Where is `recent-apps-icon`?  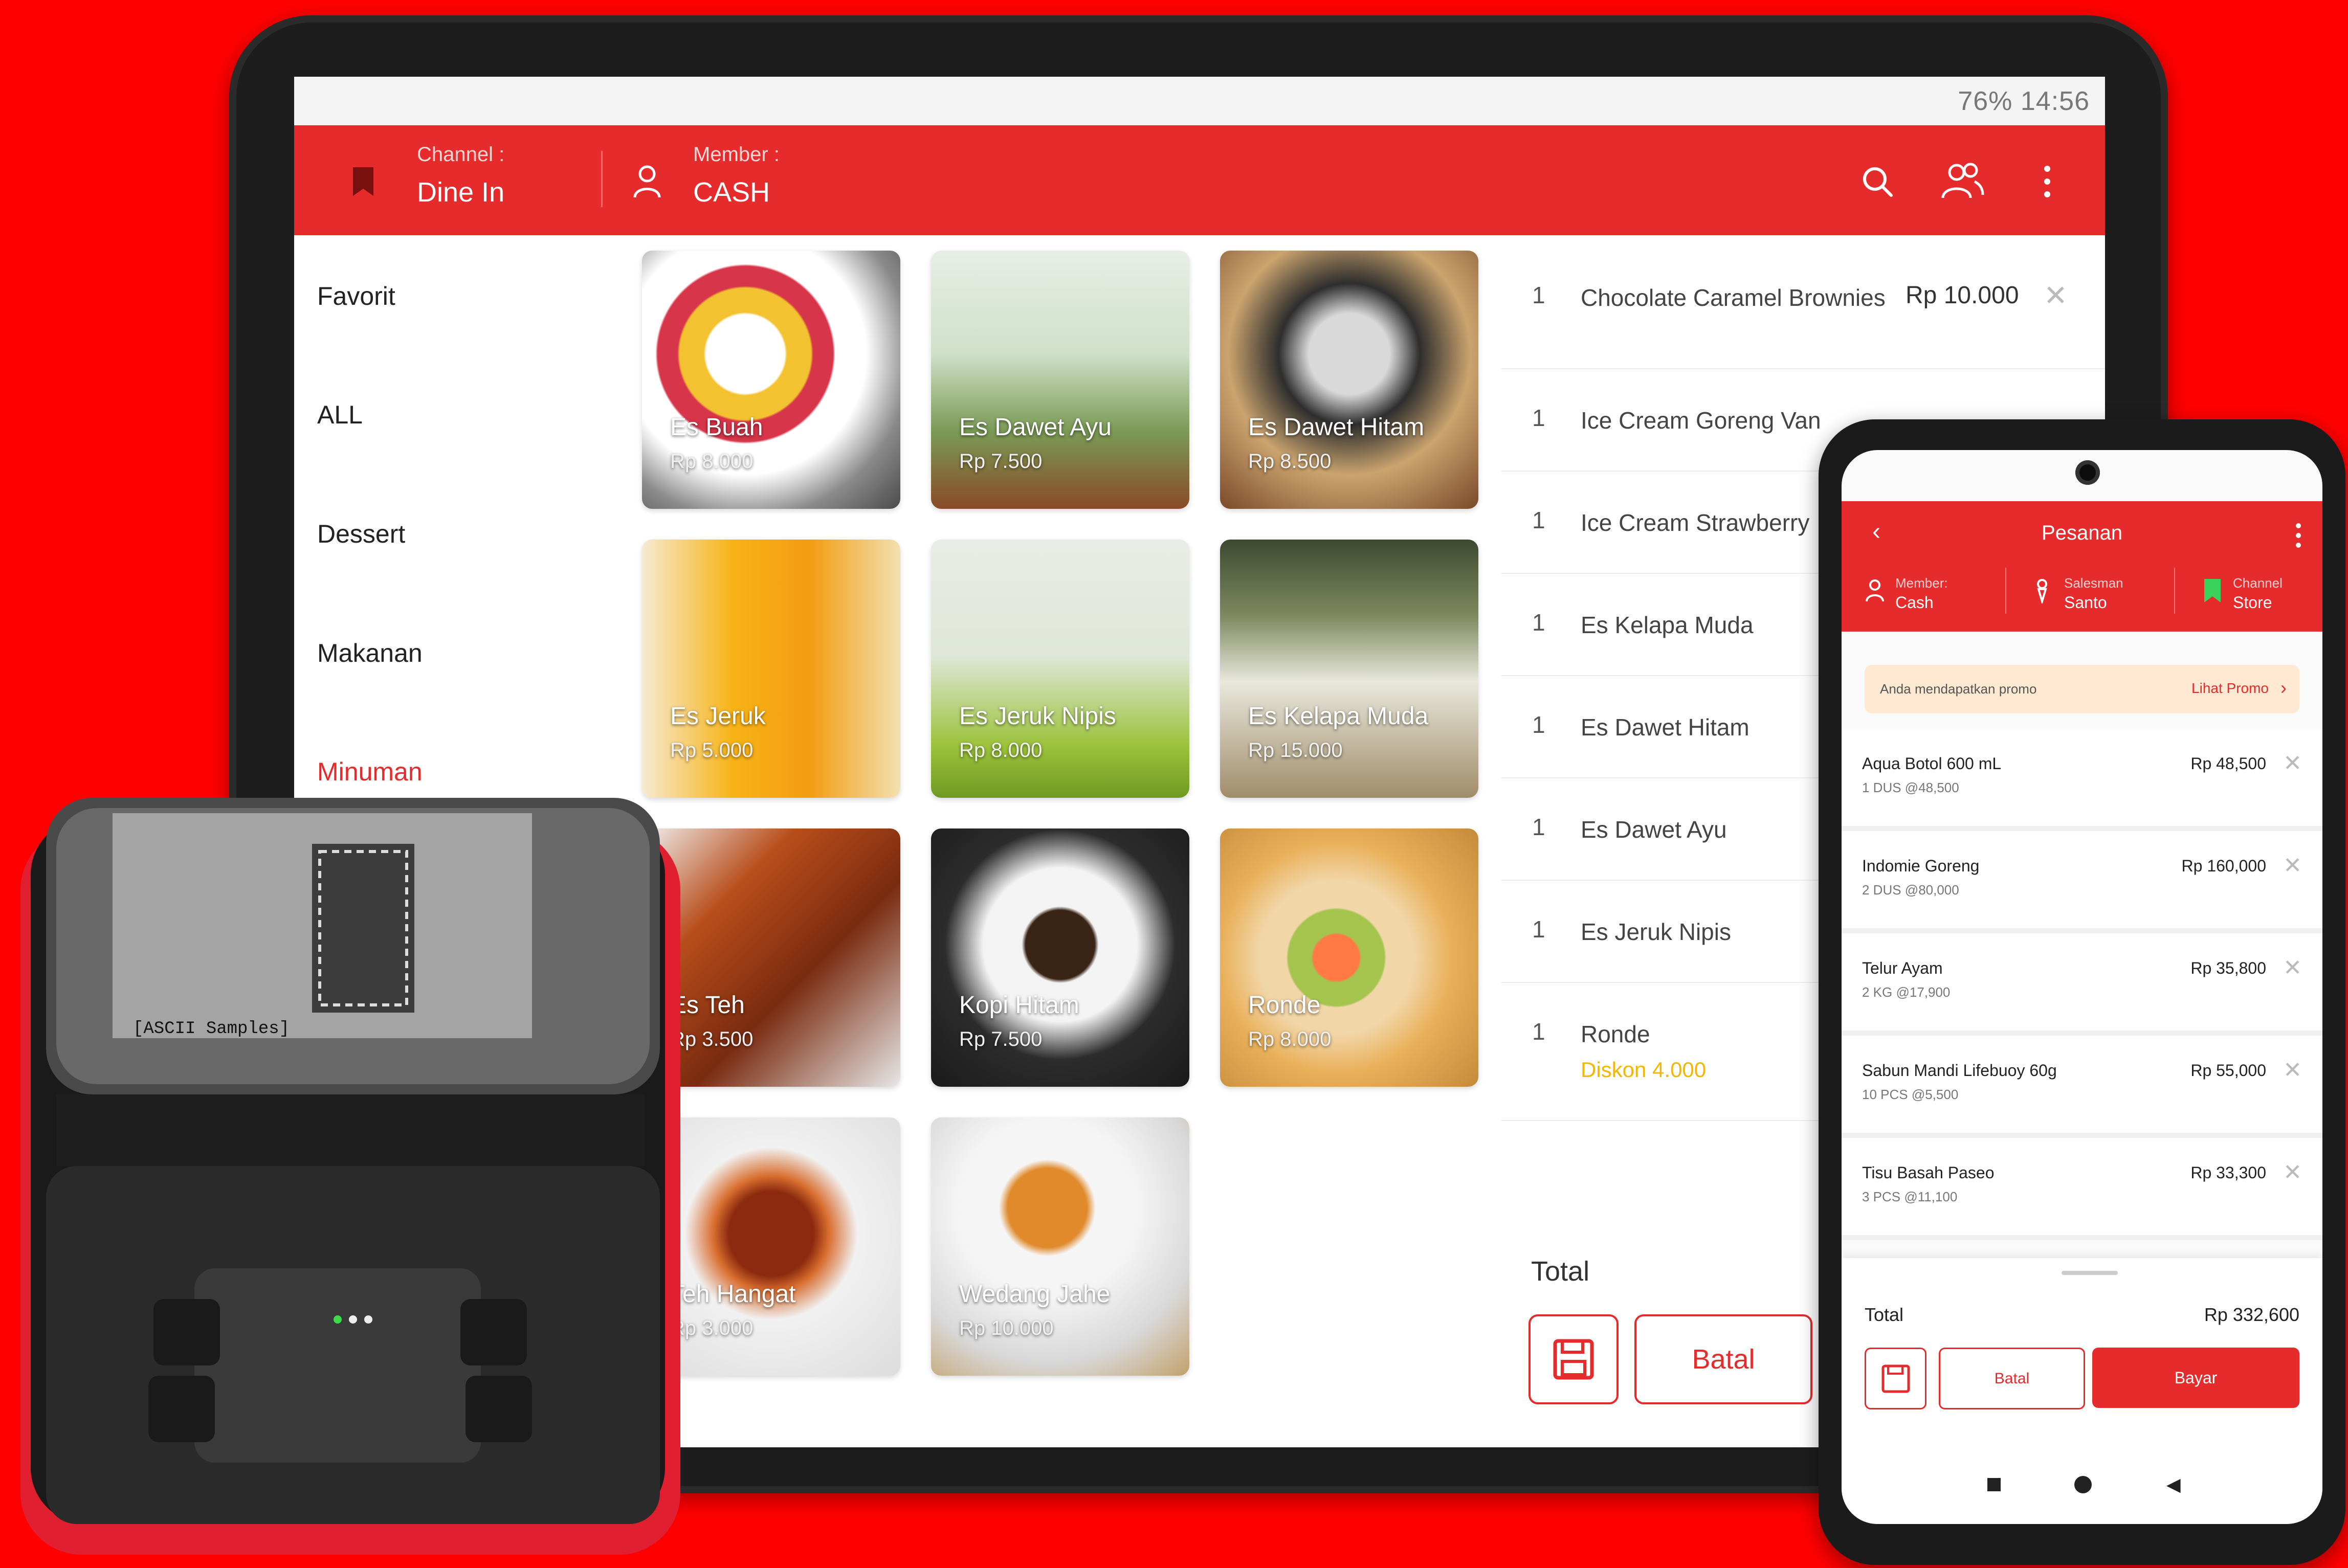 recent-apps-icon is located at coordinates (1994, 1484).